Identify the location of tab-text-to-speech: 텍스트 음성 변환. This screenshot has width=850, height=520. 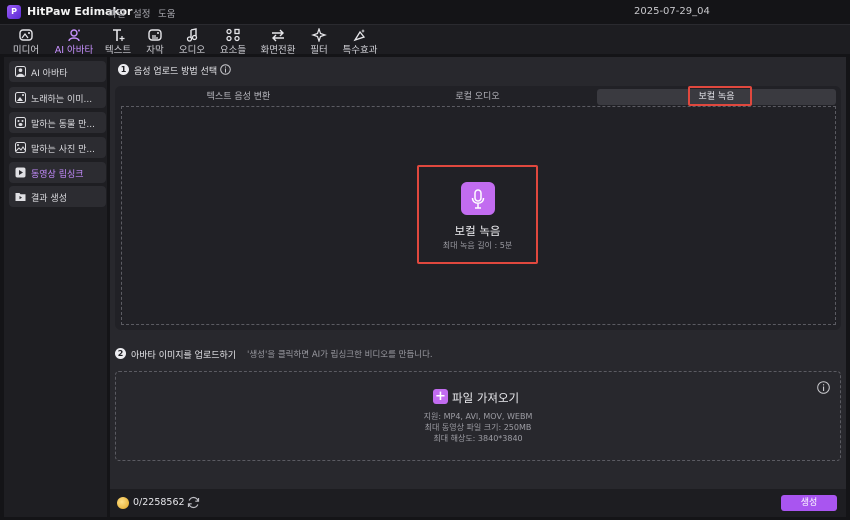
(238, 97).